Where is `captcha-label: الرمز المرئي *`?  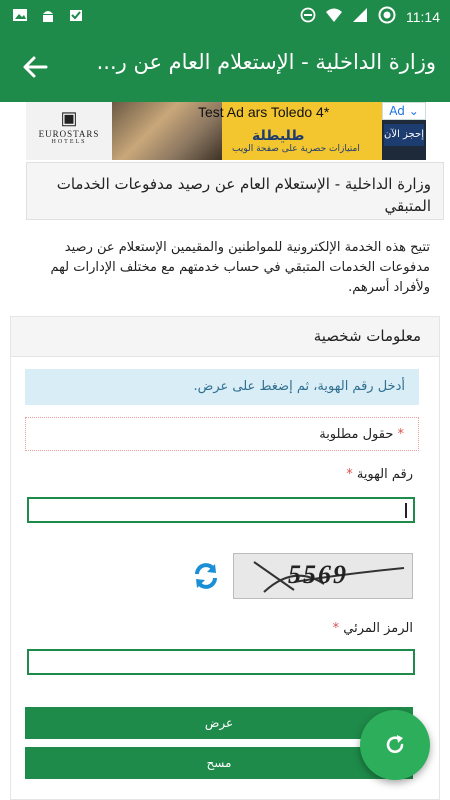 captcha-label: الرمز المرئي * is located at coordinates (373, 628).